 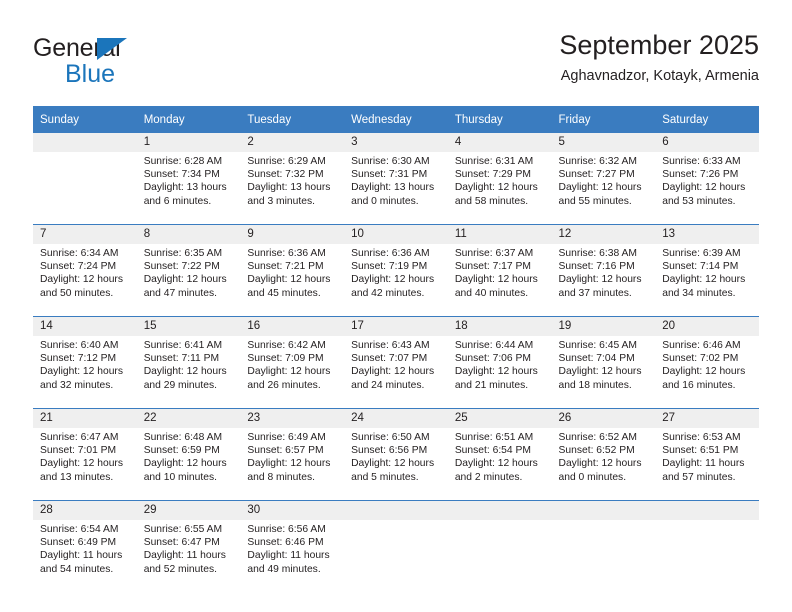 What do you see at coordinates (112, 49) in the screenshot?
I see `logo-triangle-icon` at bounding box center [112, 49].